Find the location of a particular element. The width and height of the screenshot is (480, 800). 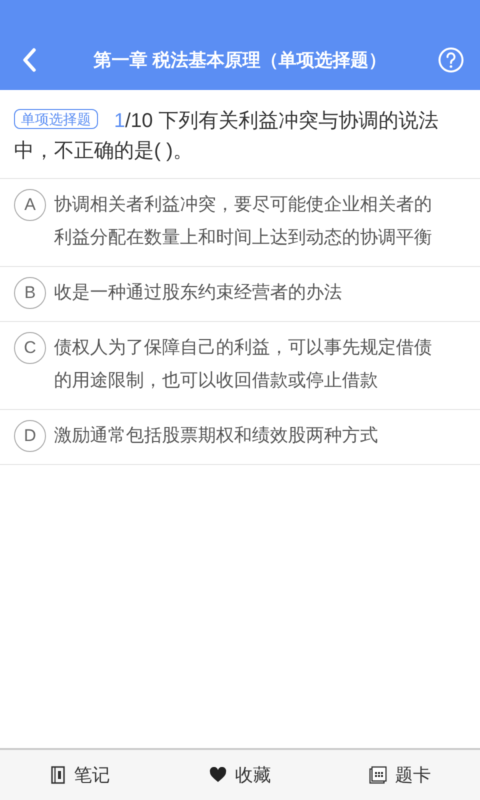

option-letter: C is located at coordinates (30, 348).